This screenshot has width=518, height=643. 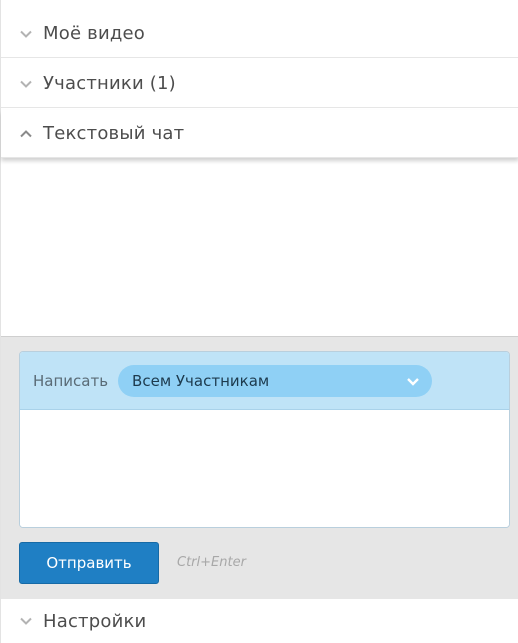 I want to click on section-header-settings: Настройки, so click(x=259, y=620).